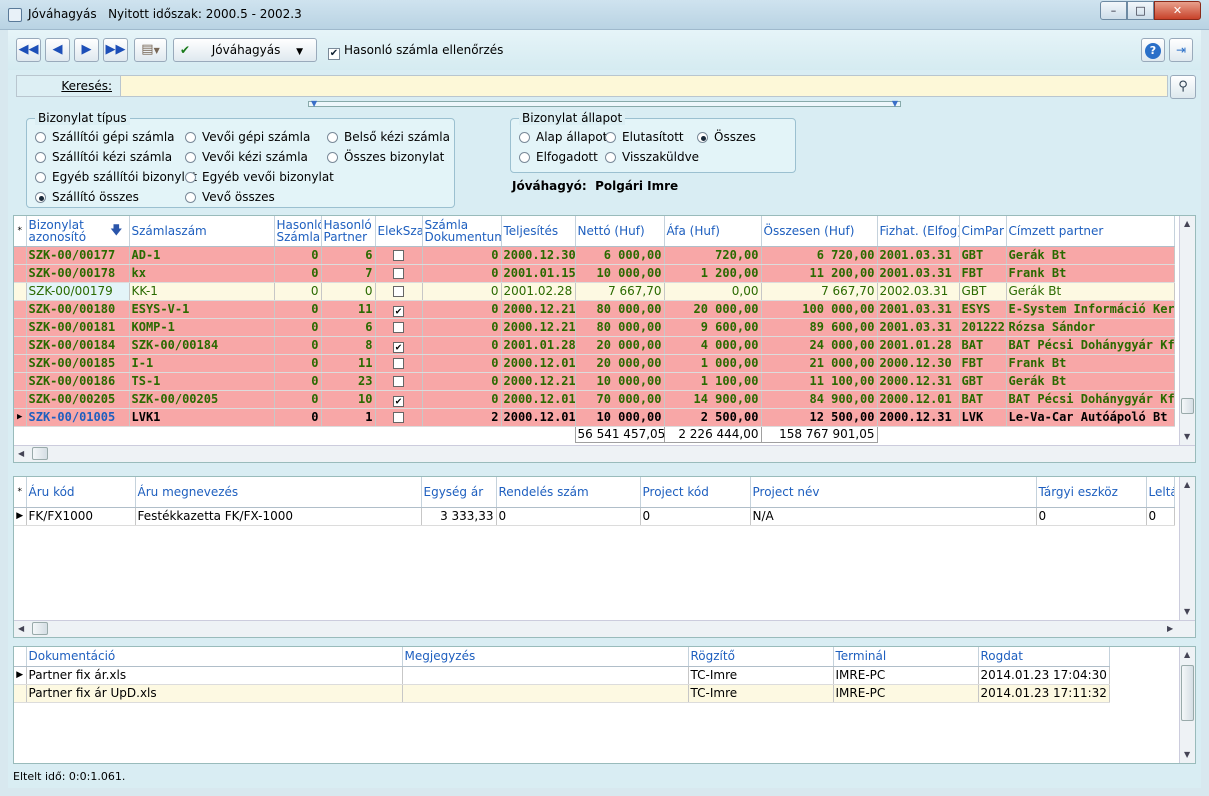 This screenshot has width=1209, height=796. Describe the element at coordinates (348, 417) in the screenshot. I see `similar-partner-cell: 1` at that location.